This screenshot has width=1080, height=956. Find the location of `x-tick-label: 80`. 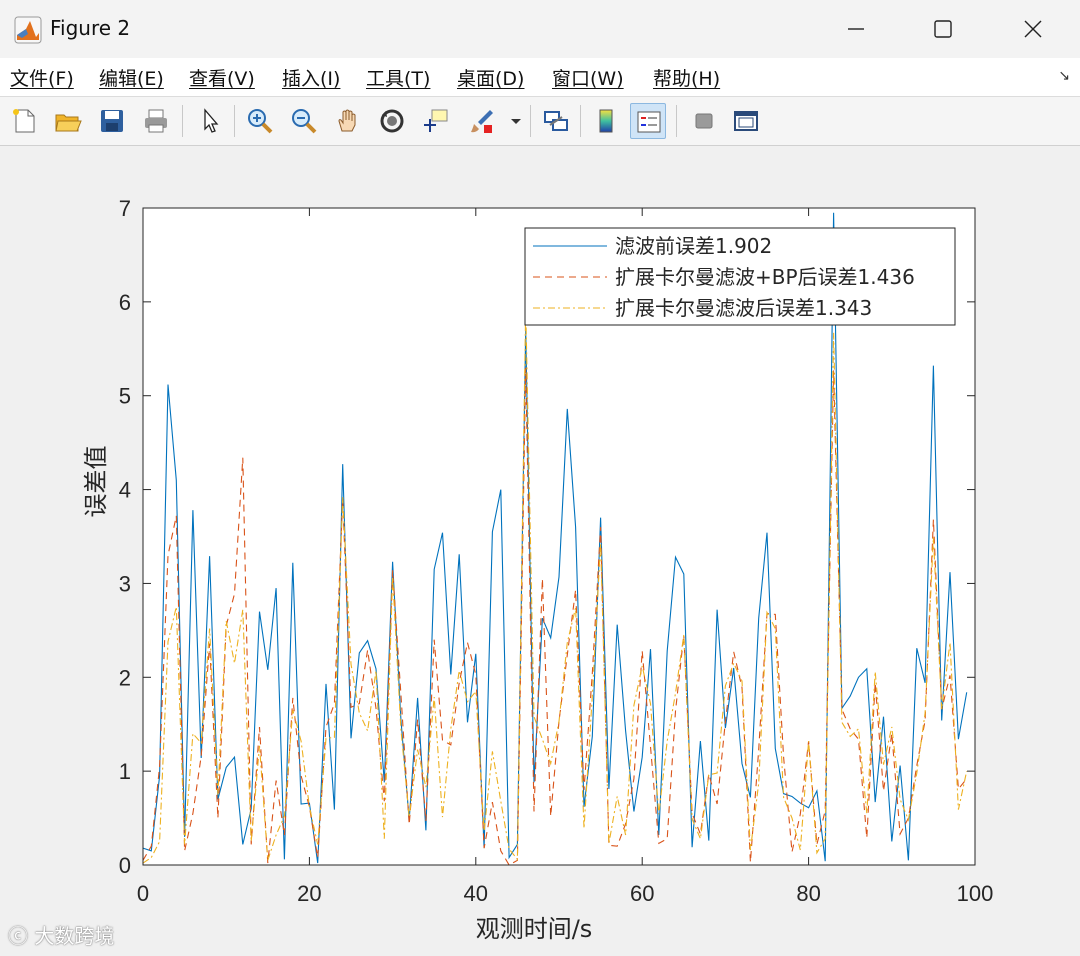

x-tick-label: 80 is located at coordinates (808, 893).